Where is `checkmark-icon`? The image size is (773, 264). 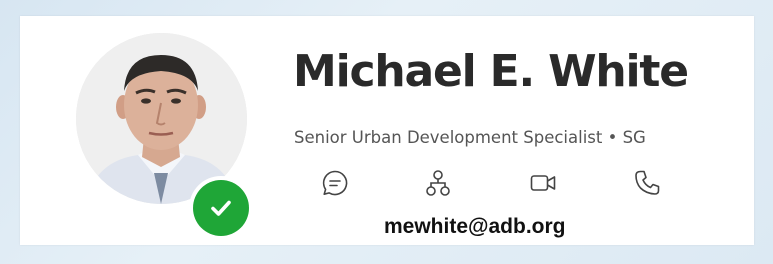
checkmark-icon is located at coordinates (221, 208).